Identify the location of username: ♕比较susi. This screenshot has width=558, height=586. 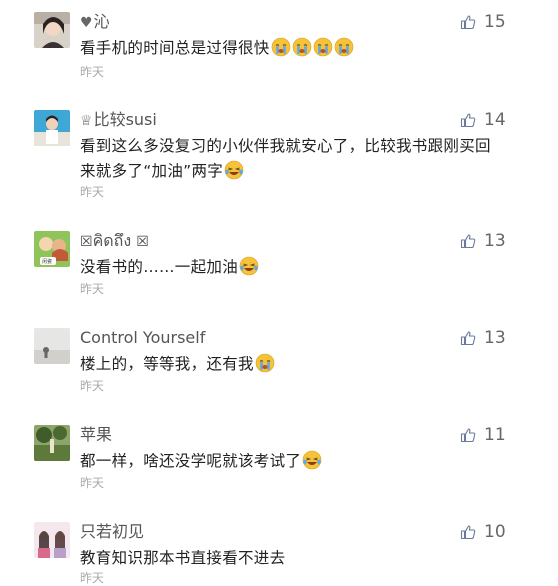
(118, 120).